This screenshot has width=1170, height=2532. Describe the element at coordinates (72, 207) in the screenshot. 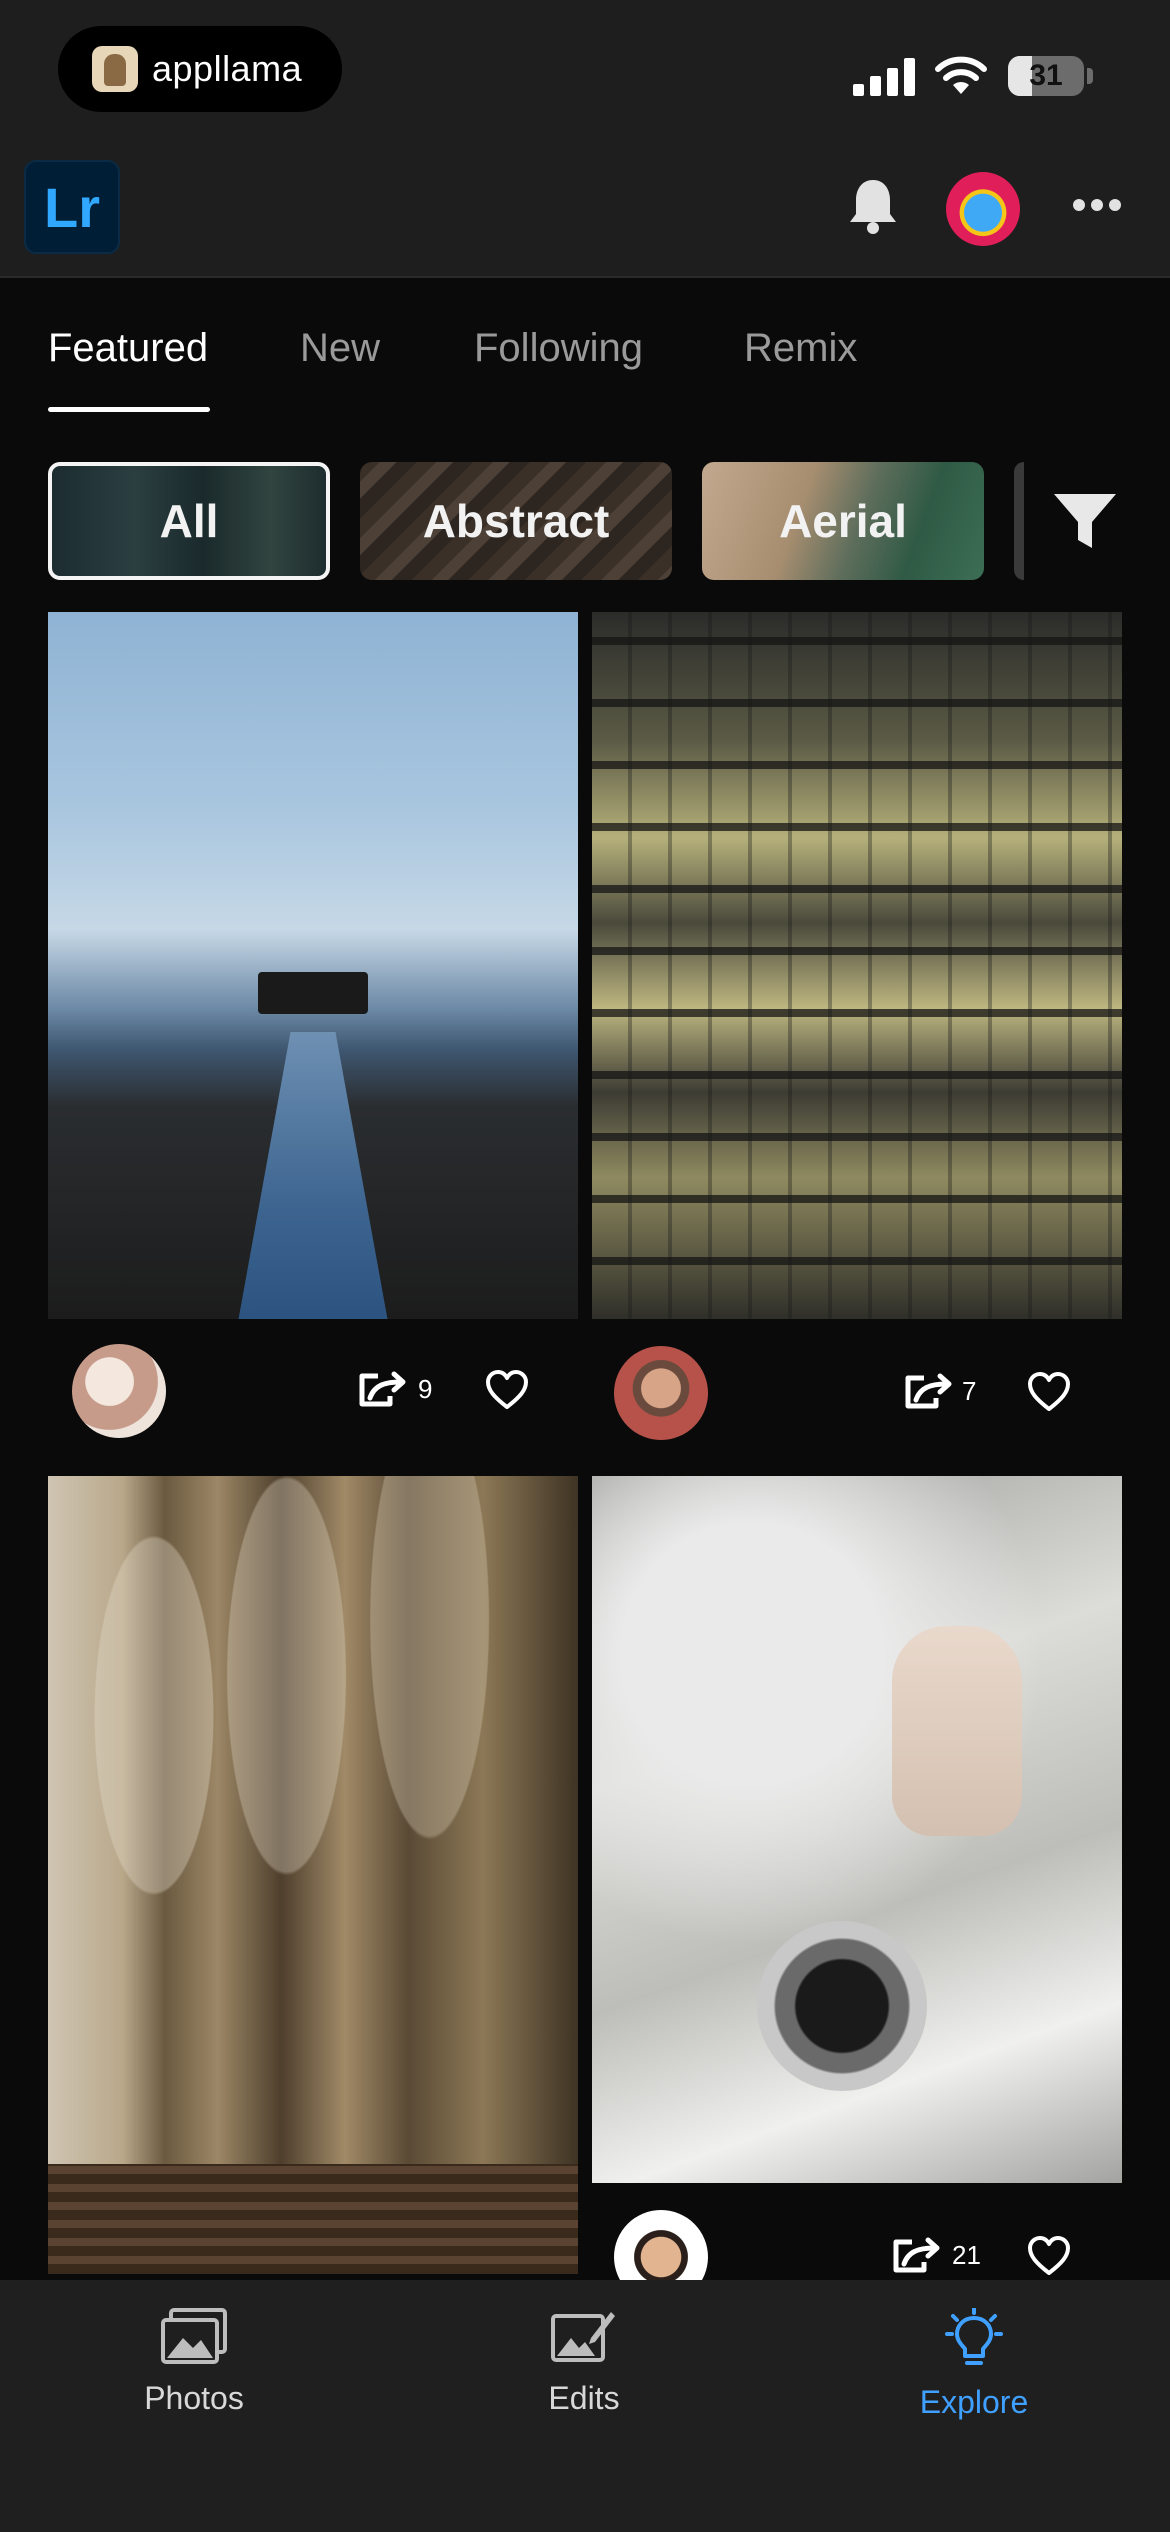

I see `lightroom-logo: Lr` at that location.